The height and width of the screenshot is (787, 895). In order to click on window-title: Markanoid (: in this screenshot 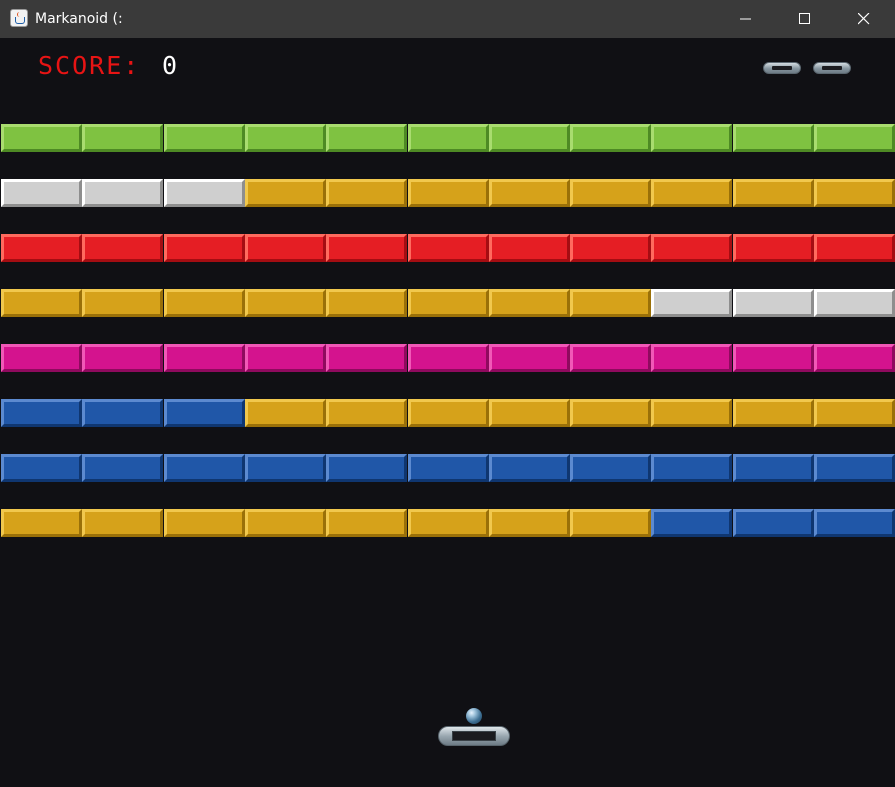, I will do `click(79, 19)`.